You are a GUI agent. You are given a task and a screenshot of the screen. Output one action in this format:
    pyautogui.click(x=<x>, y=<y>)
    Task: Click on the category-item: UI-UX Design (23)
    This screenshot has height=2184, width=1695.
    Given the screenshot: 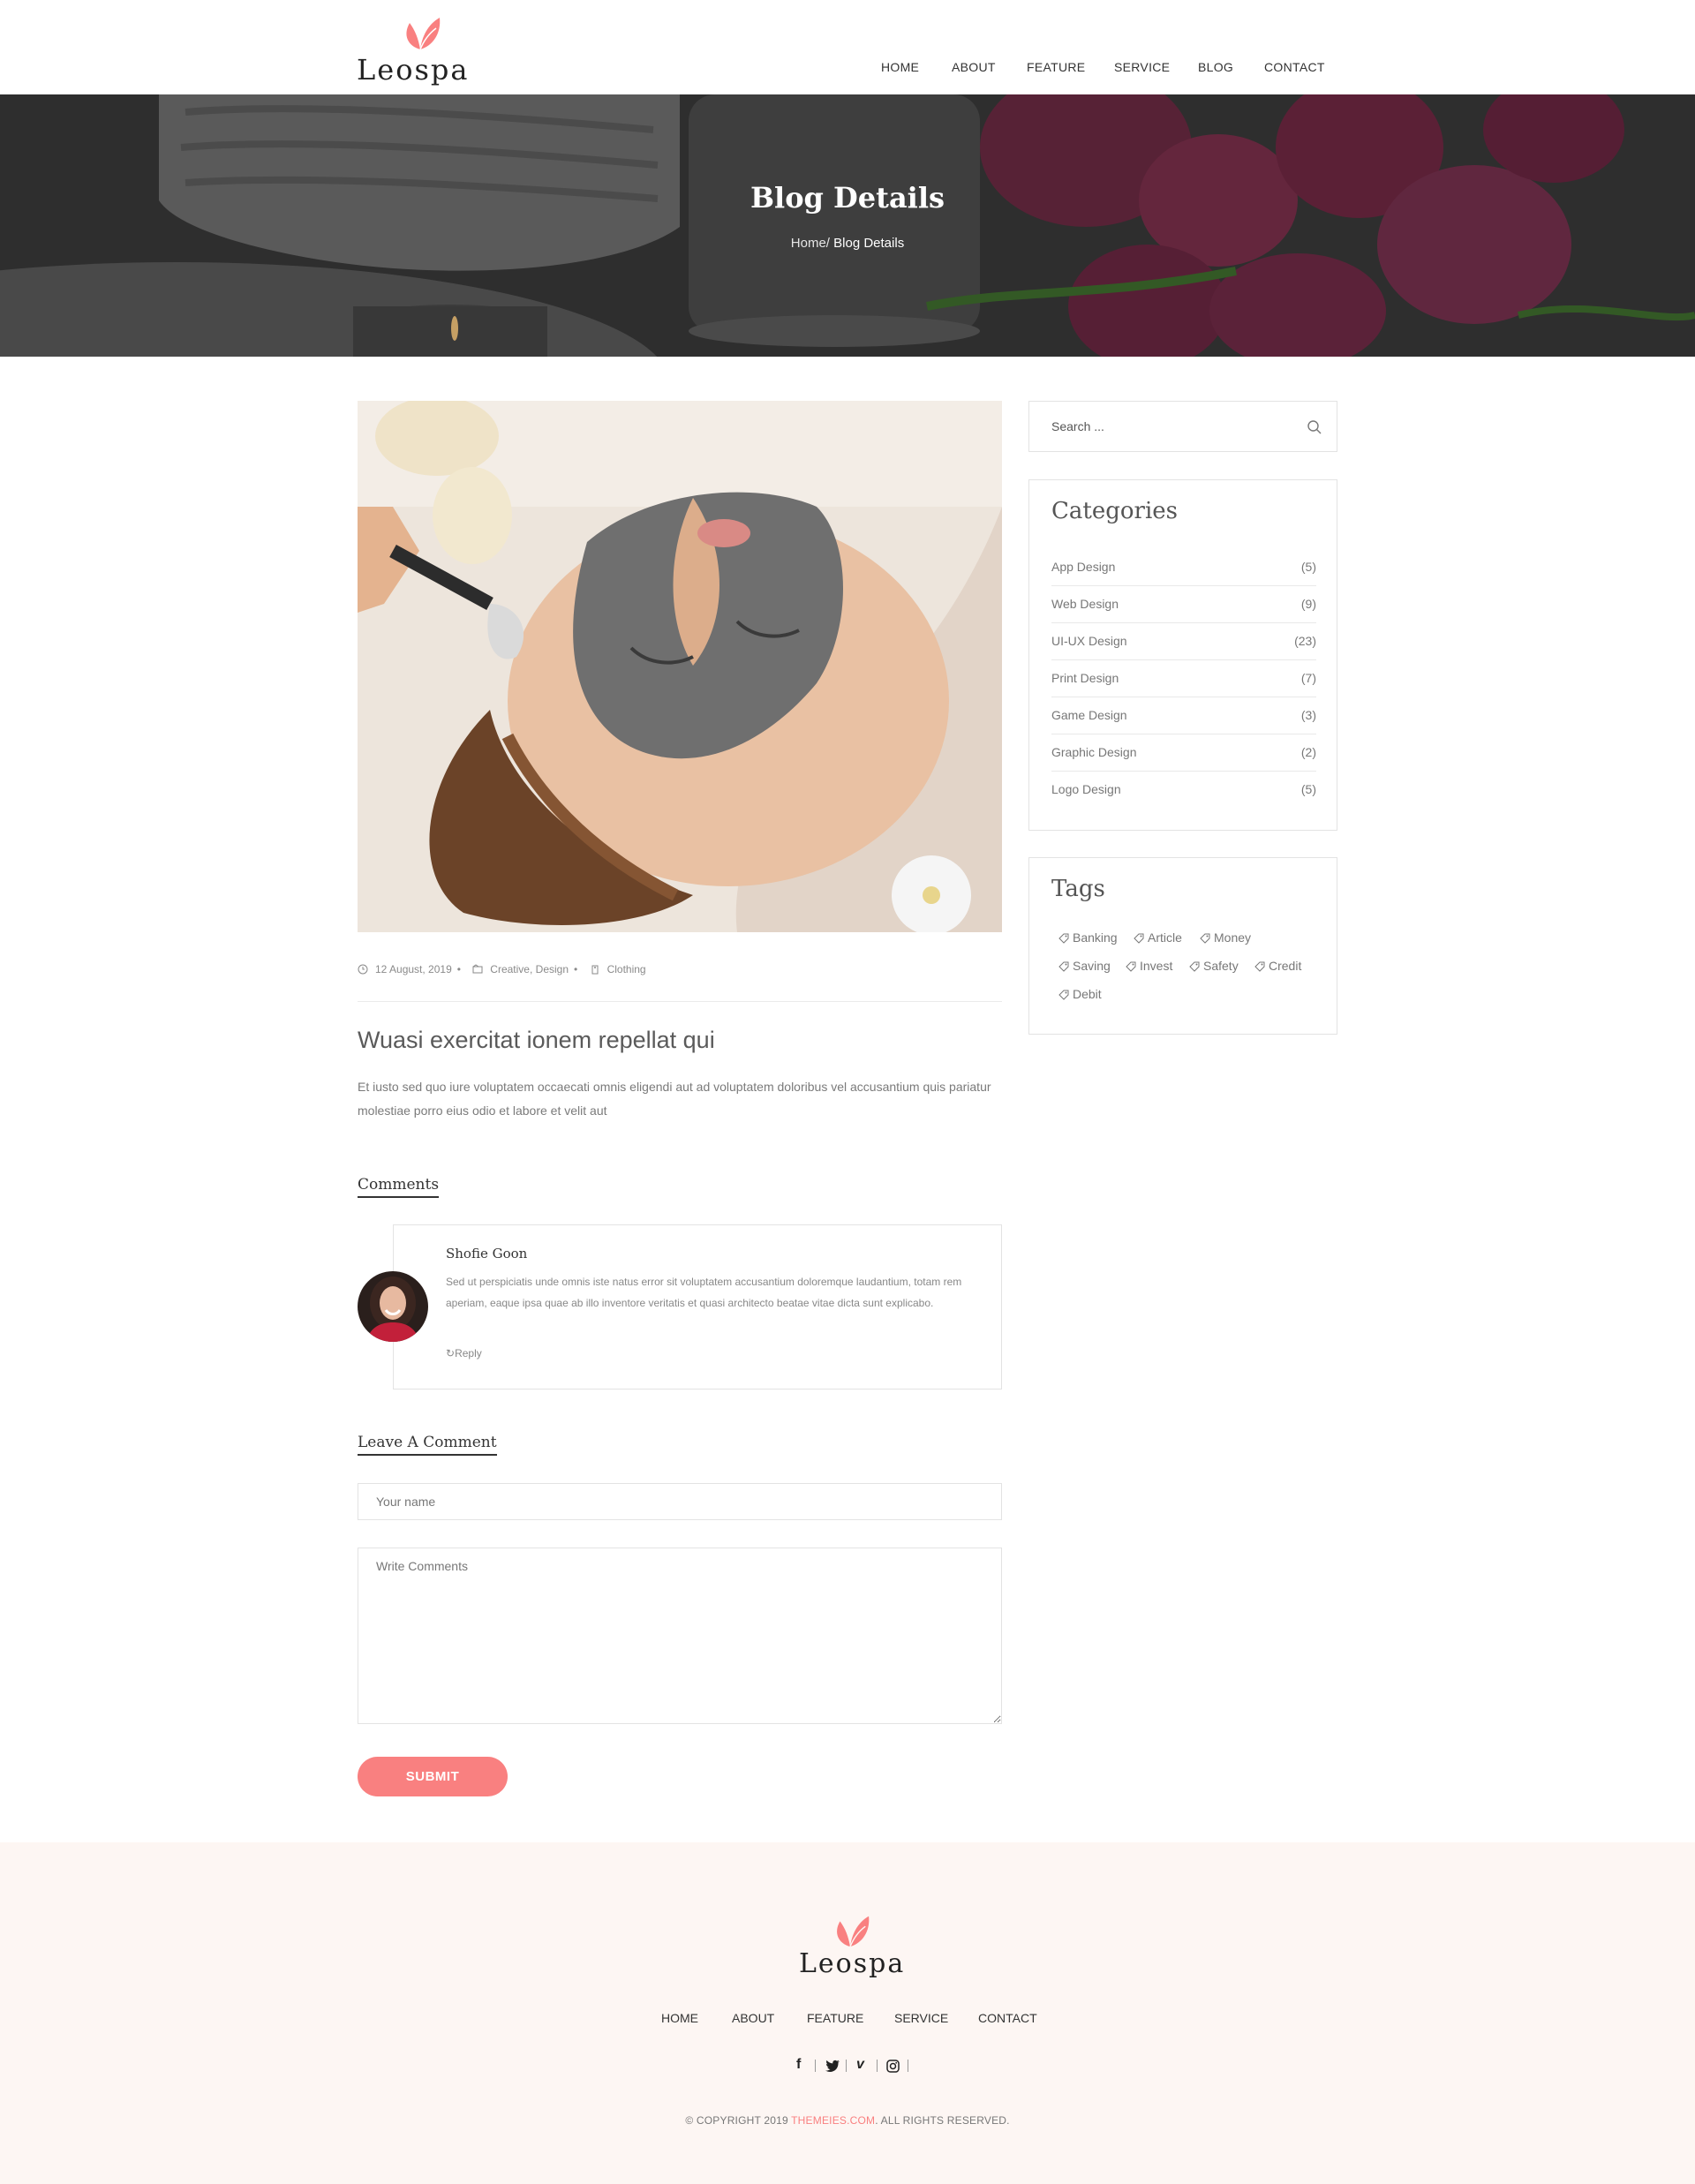 What is the action you would take?
    pyautogui.click(x=1183, y=641)
    